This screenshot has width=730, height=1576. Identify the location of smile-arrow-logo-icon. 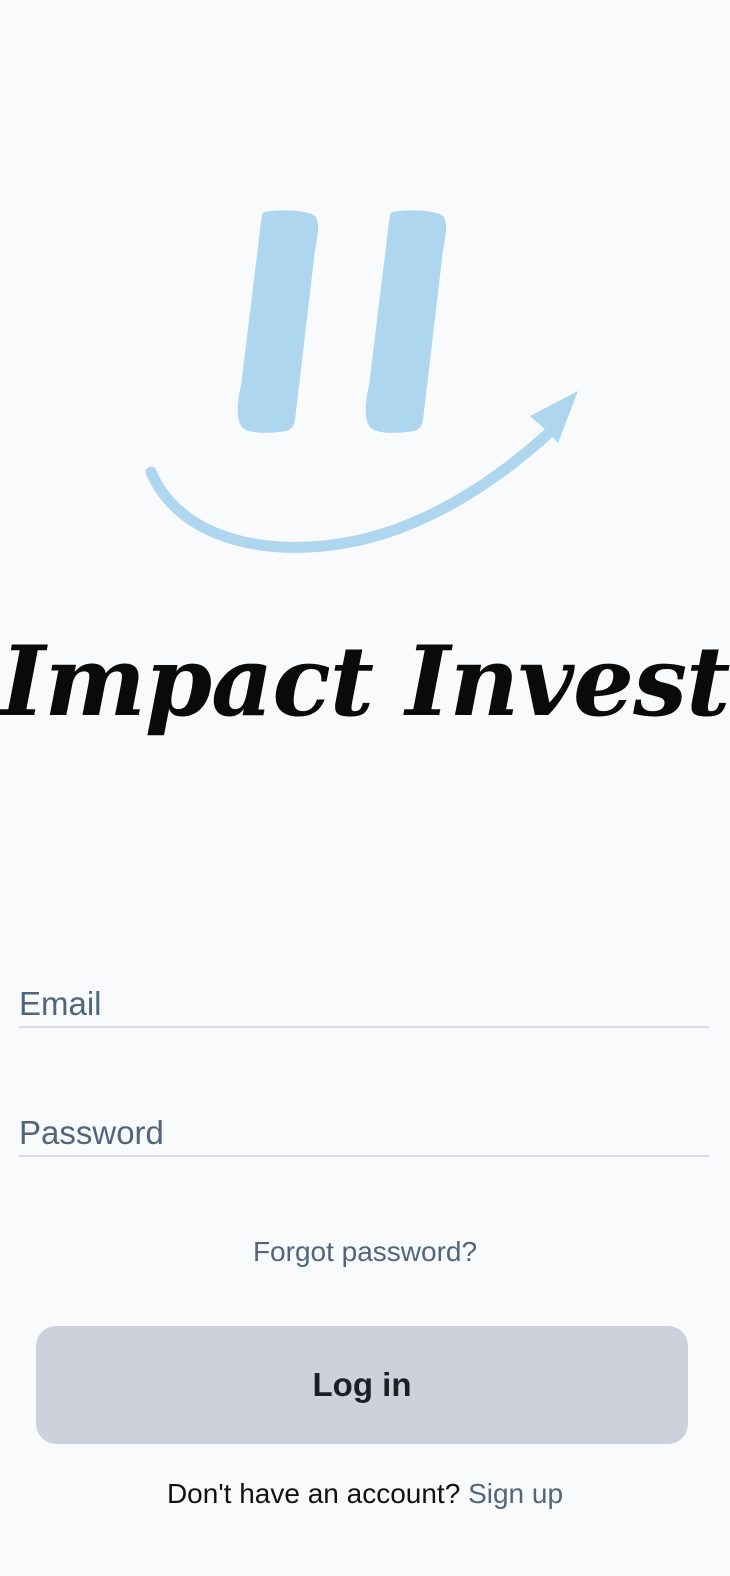
(361, 381).